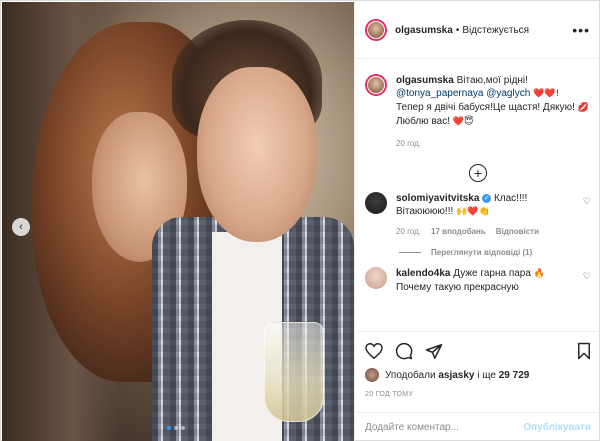 Image resolution: width=600 pixels, height=441 pixels. What do you see at coordinates (374, 351) in the screenshot?
I see `heart-icon` at bounding box center [374, 351].